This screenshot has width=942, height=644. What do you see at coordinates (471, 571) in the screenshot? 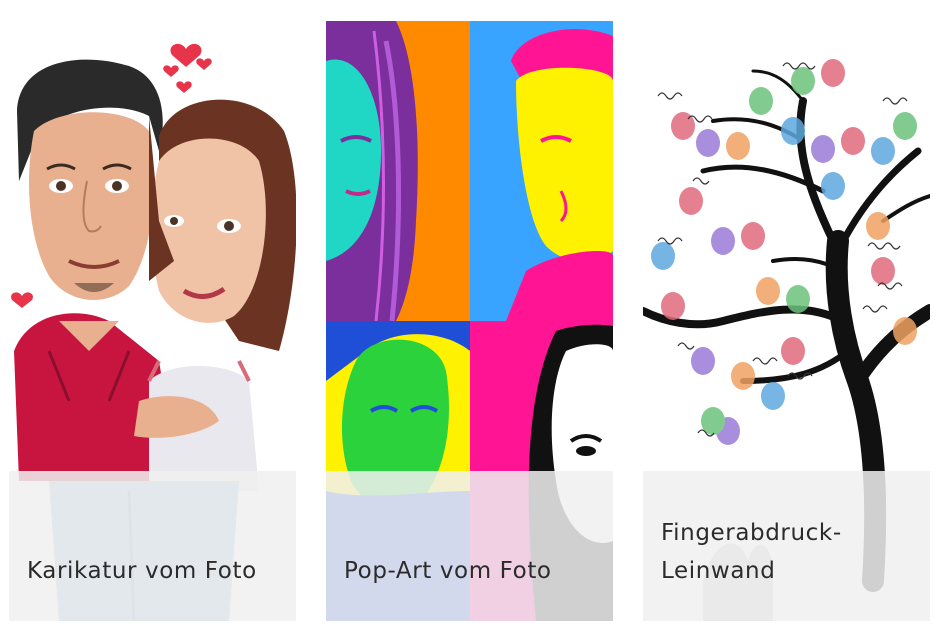
I see `card-title: Pop-Art vom Foto` at bounding box center [471, 571].